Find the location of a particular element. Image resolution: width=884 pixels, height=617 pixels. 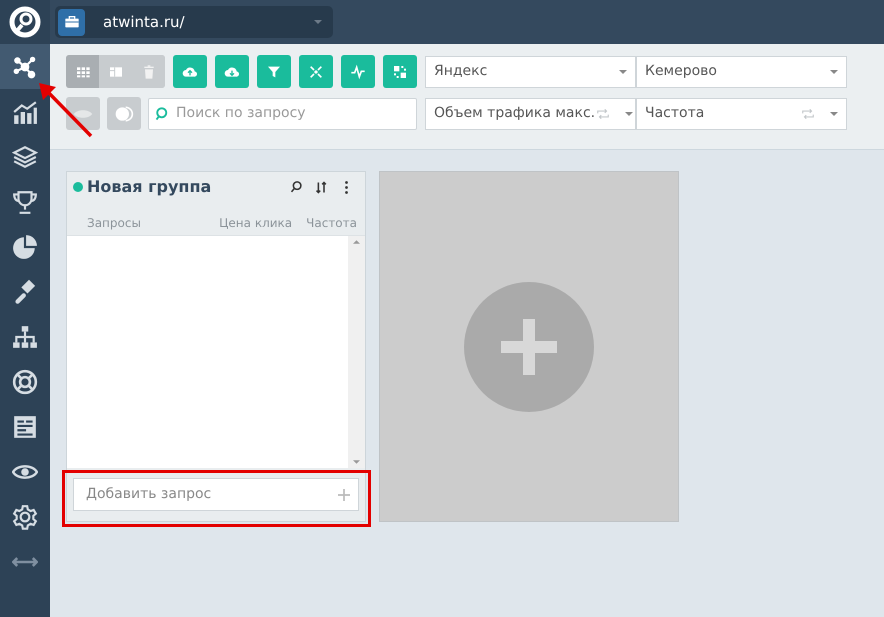

trophy-icon is located at coordinates (25, 201).